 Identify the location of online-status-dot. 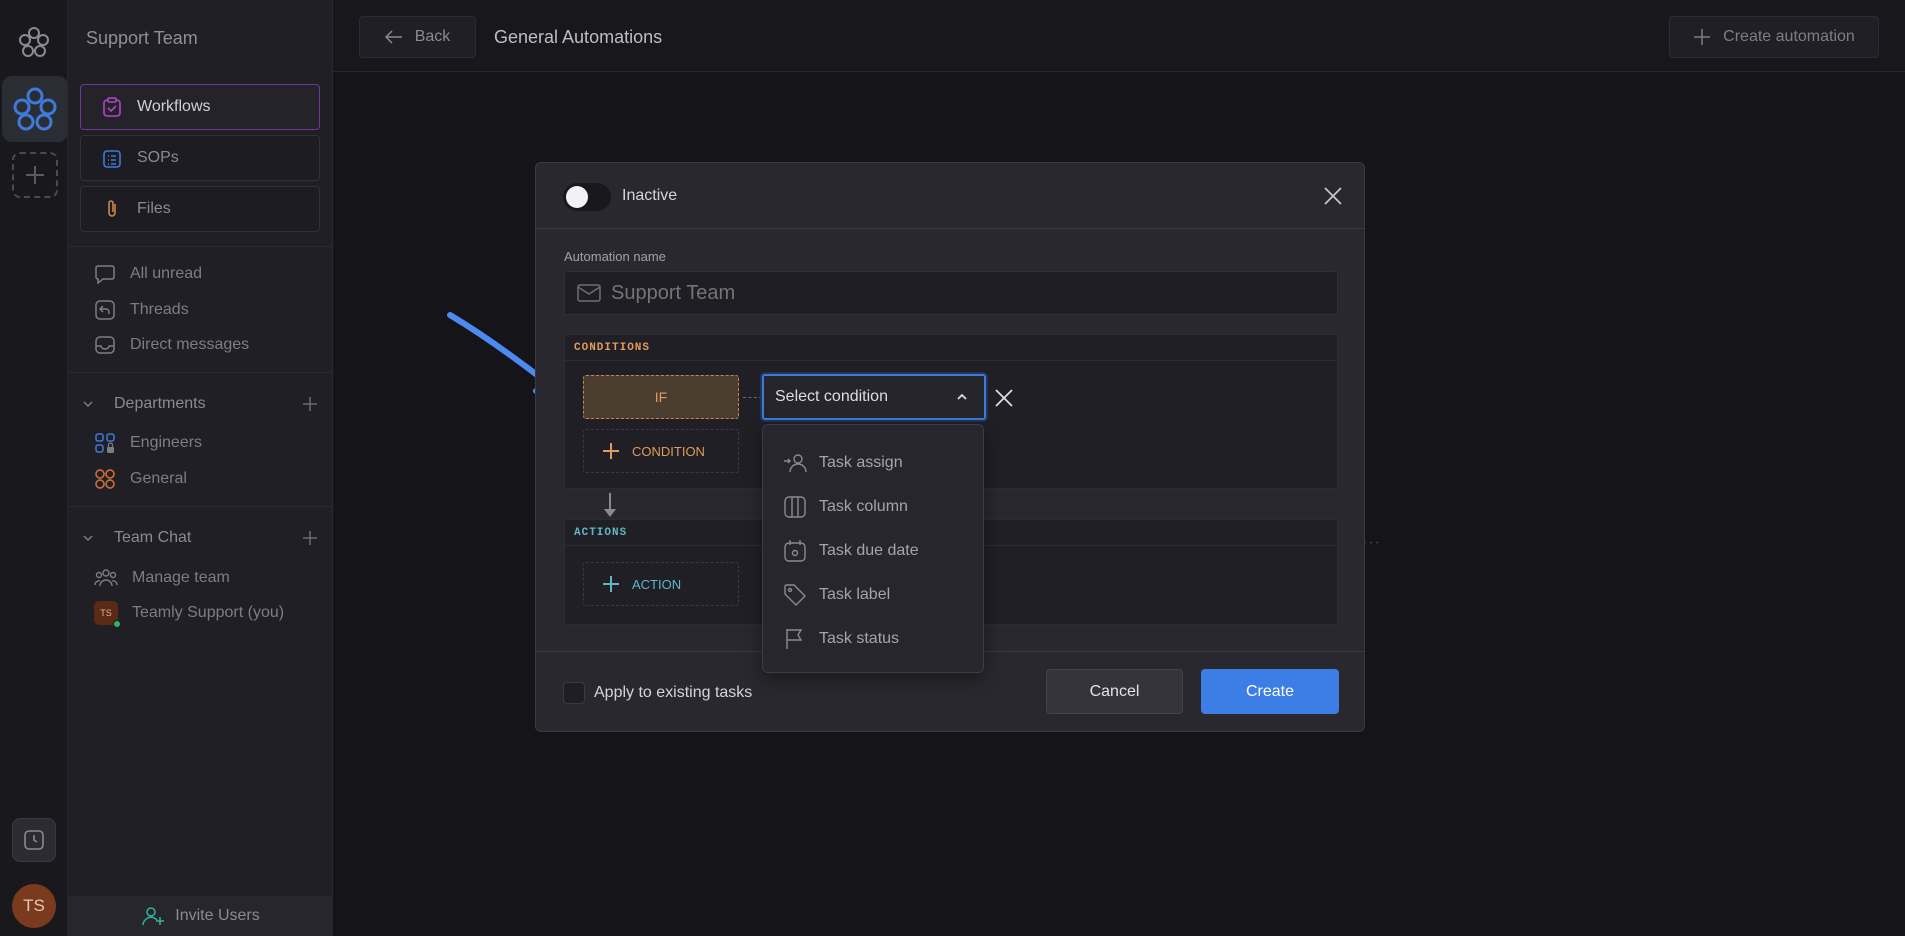
(117, 624).